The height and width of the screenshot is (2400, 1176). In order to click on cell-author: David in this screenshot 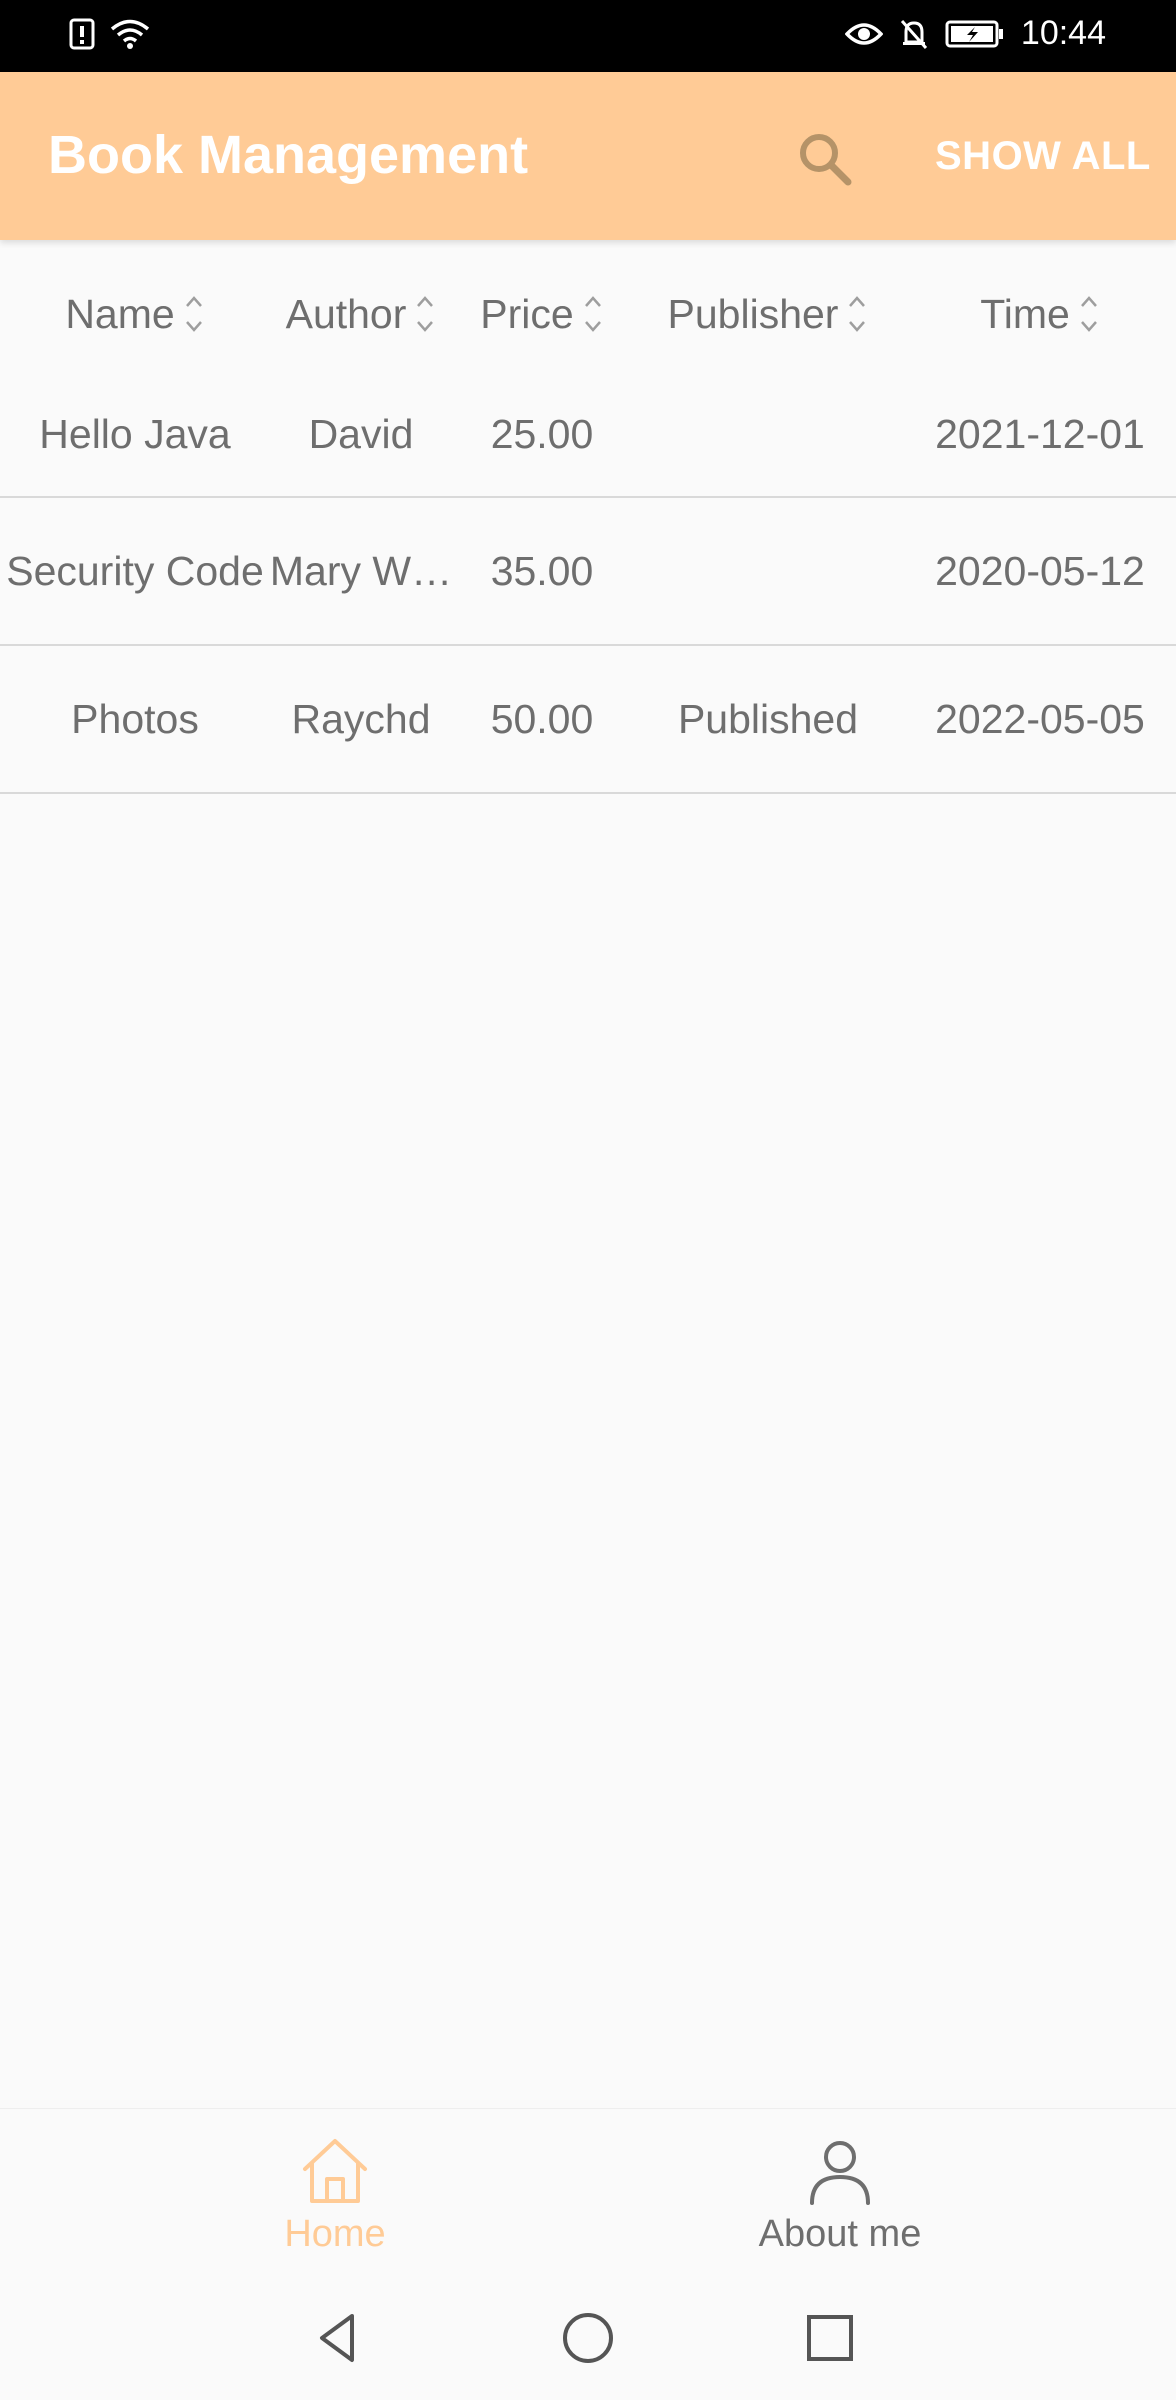, I will do `click(361, 433)`.